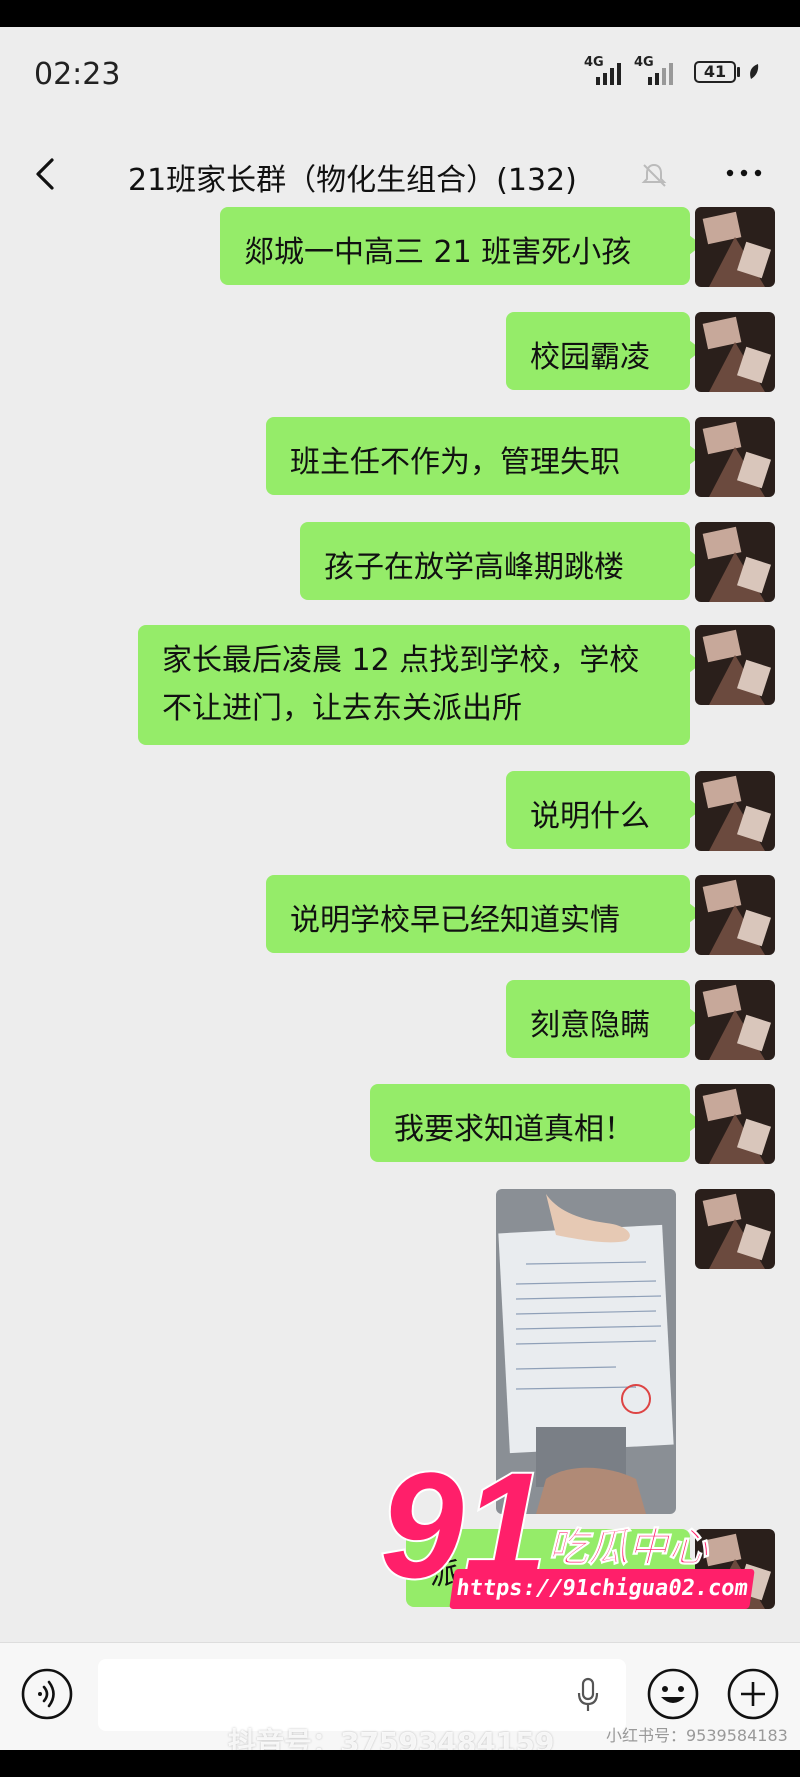 This screenshot has height=1777, width=800. What do you see at coordinates (590, 816) in the screenshot?
I see `message-text: 说明什么` at bounding box center [590, 816].